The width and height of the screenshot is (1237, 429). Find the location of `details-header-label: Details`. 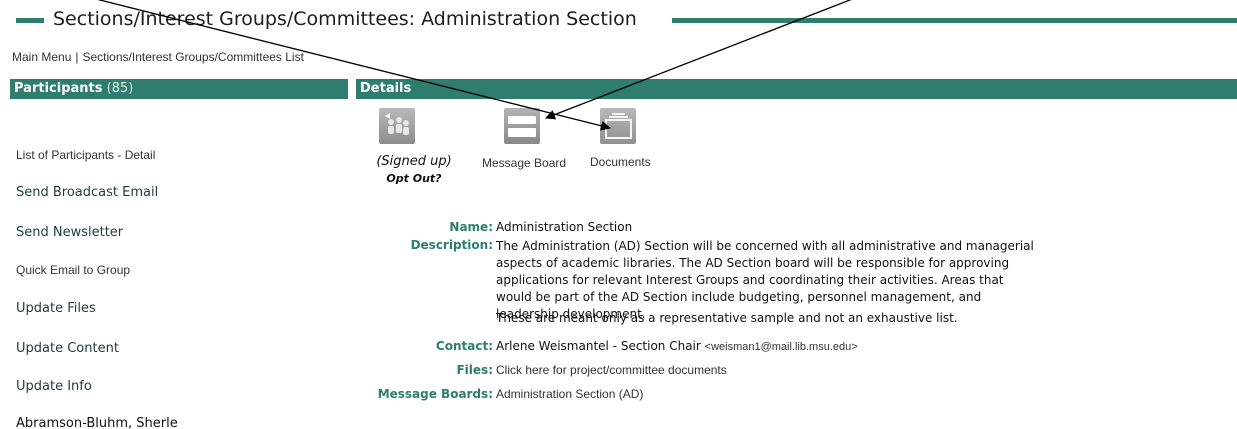

details-header-label: Details is located at coordinates (386, 88).